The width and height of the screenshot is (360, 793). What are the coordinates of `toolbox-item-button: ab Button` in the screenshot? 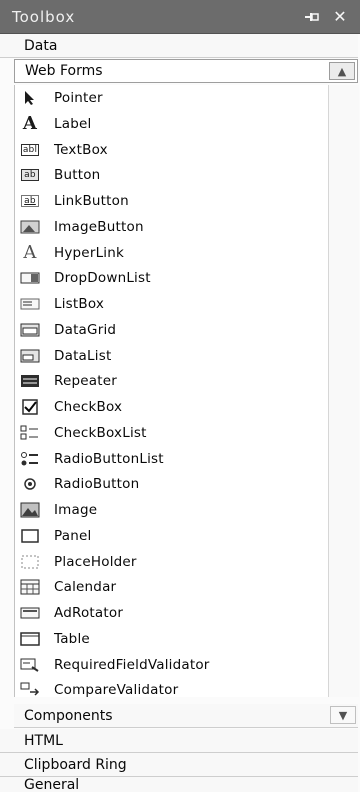 It's located at (163, 175).